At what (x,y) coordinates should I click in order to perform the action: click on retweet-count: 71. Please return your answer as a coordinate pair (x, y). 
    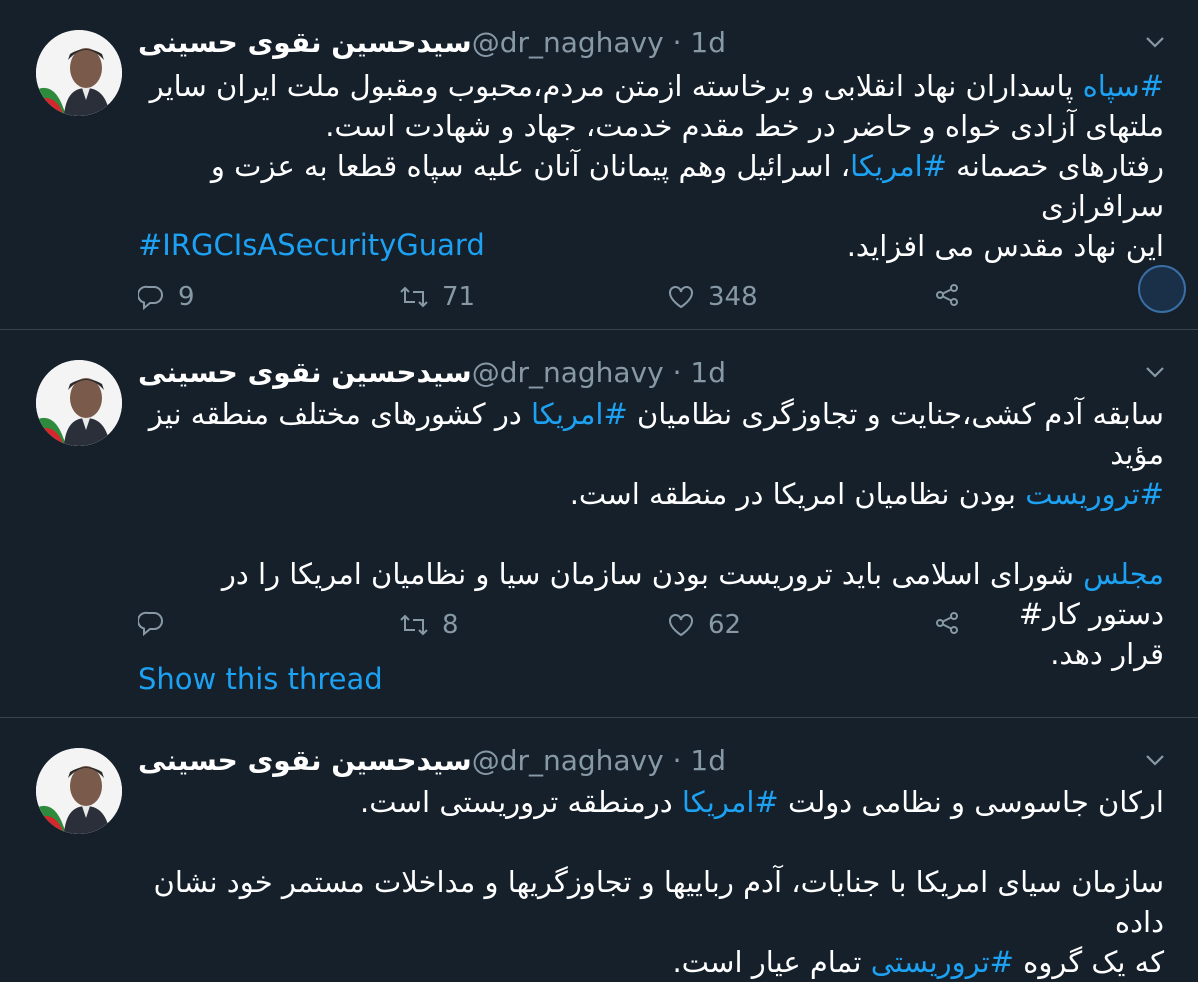
    Looking at the image, I should click on (459, 297).